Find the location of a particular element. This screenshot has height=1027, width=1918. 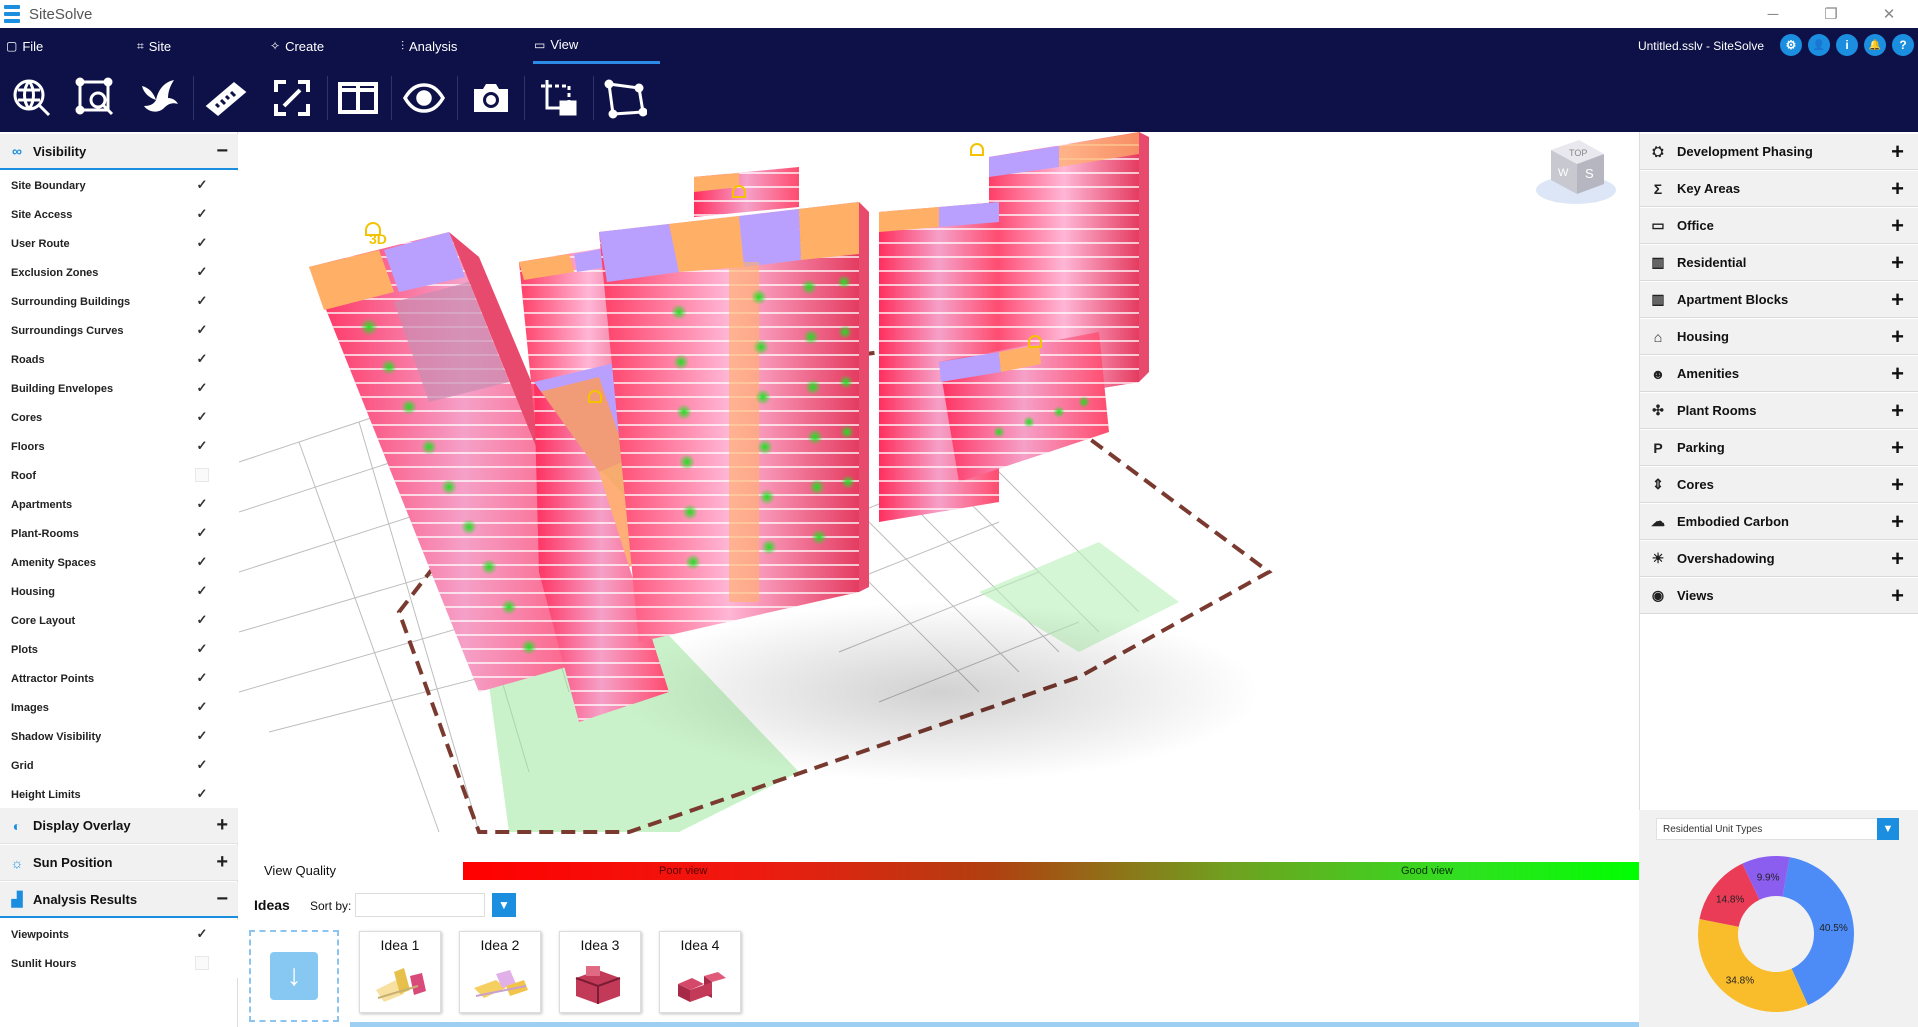

visibility-item: Roads ✓ is located at coordinates (119, 359).